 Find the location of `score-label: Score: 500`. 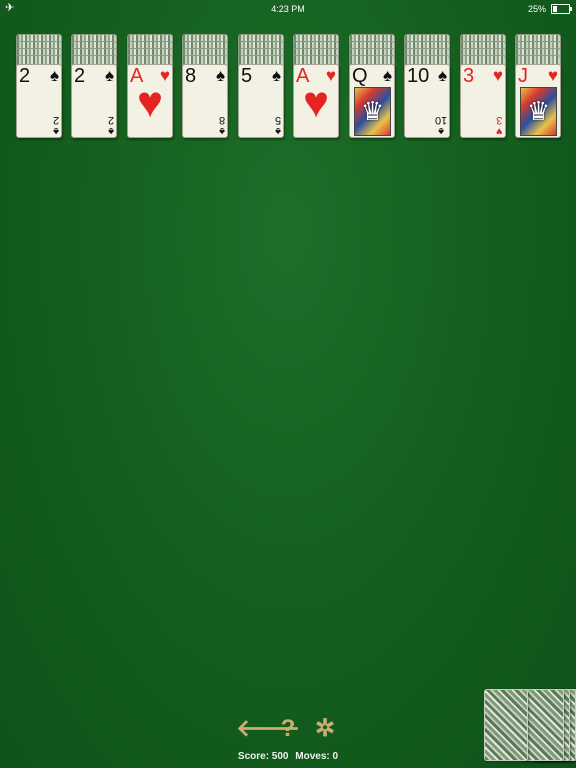

score-label: Score: 500 is located at coordinates (263, 756).